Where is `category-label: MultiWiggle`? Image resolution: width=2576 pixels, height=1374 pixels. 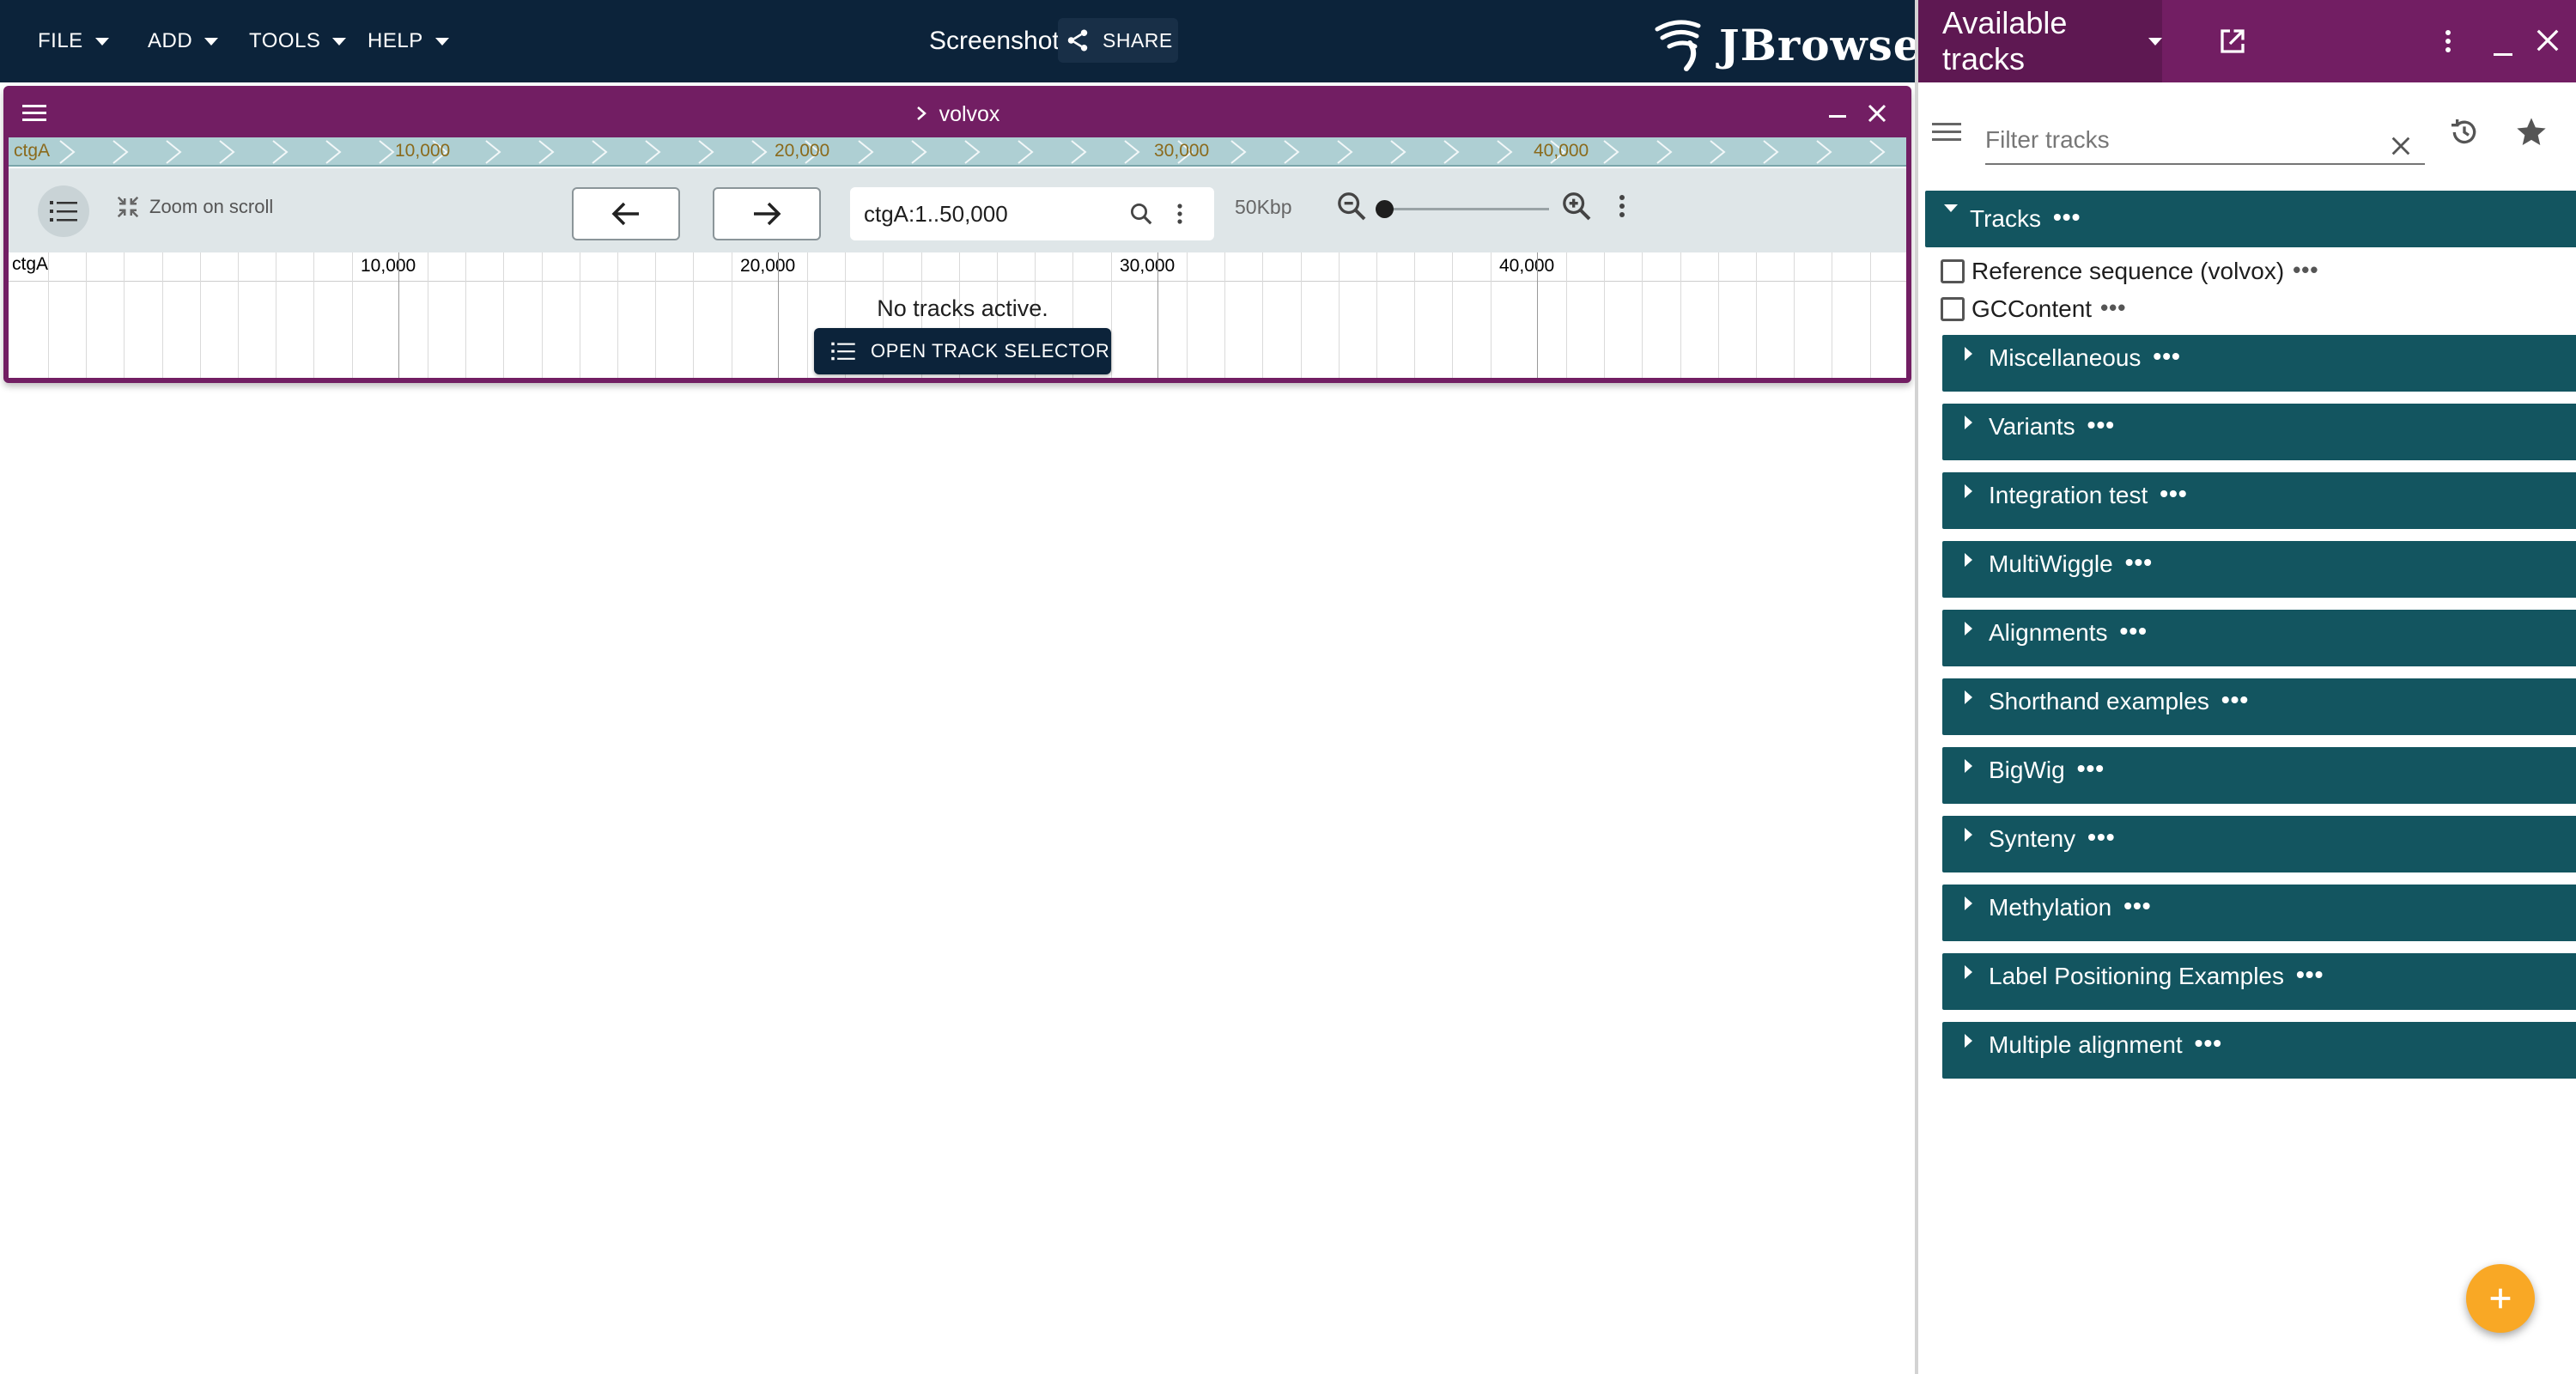 category-label: MultiWiggle is located at coordinates (2051, 563).